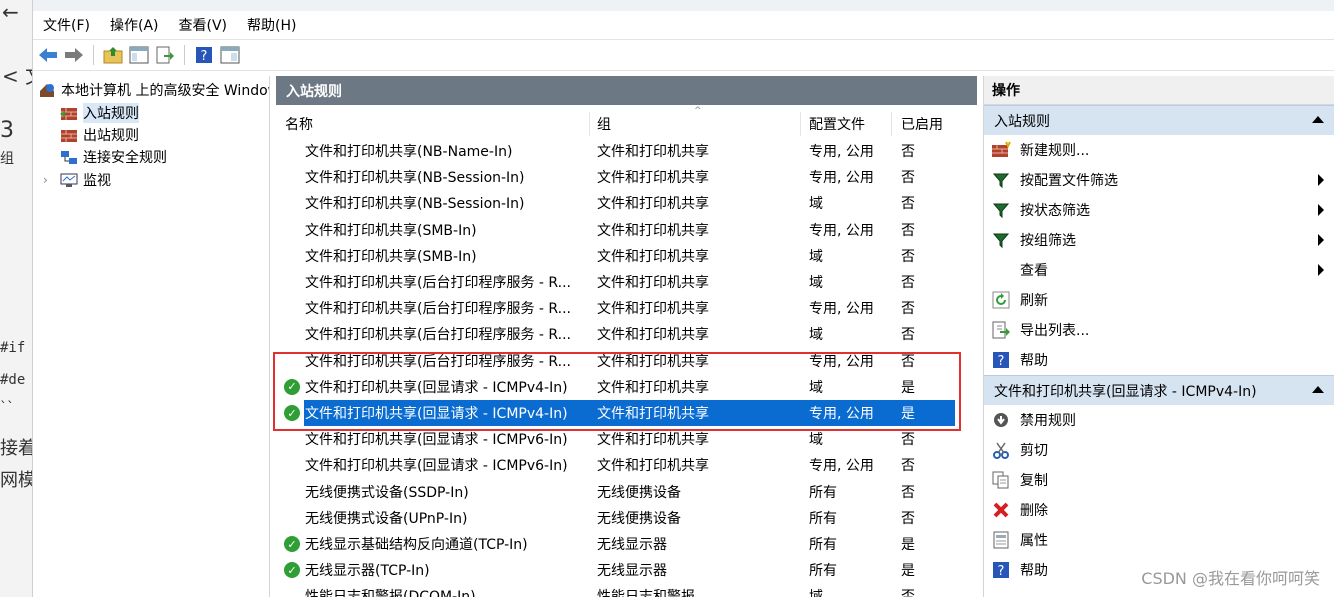  I want to click on column-header-group: 组, so click(604, 124).